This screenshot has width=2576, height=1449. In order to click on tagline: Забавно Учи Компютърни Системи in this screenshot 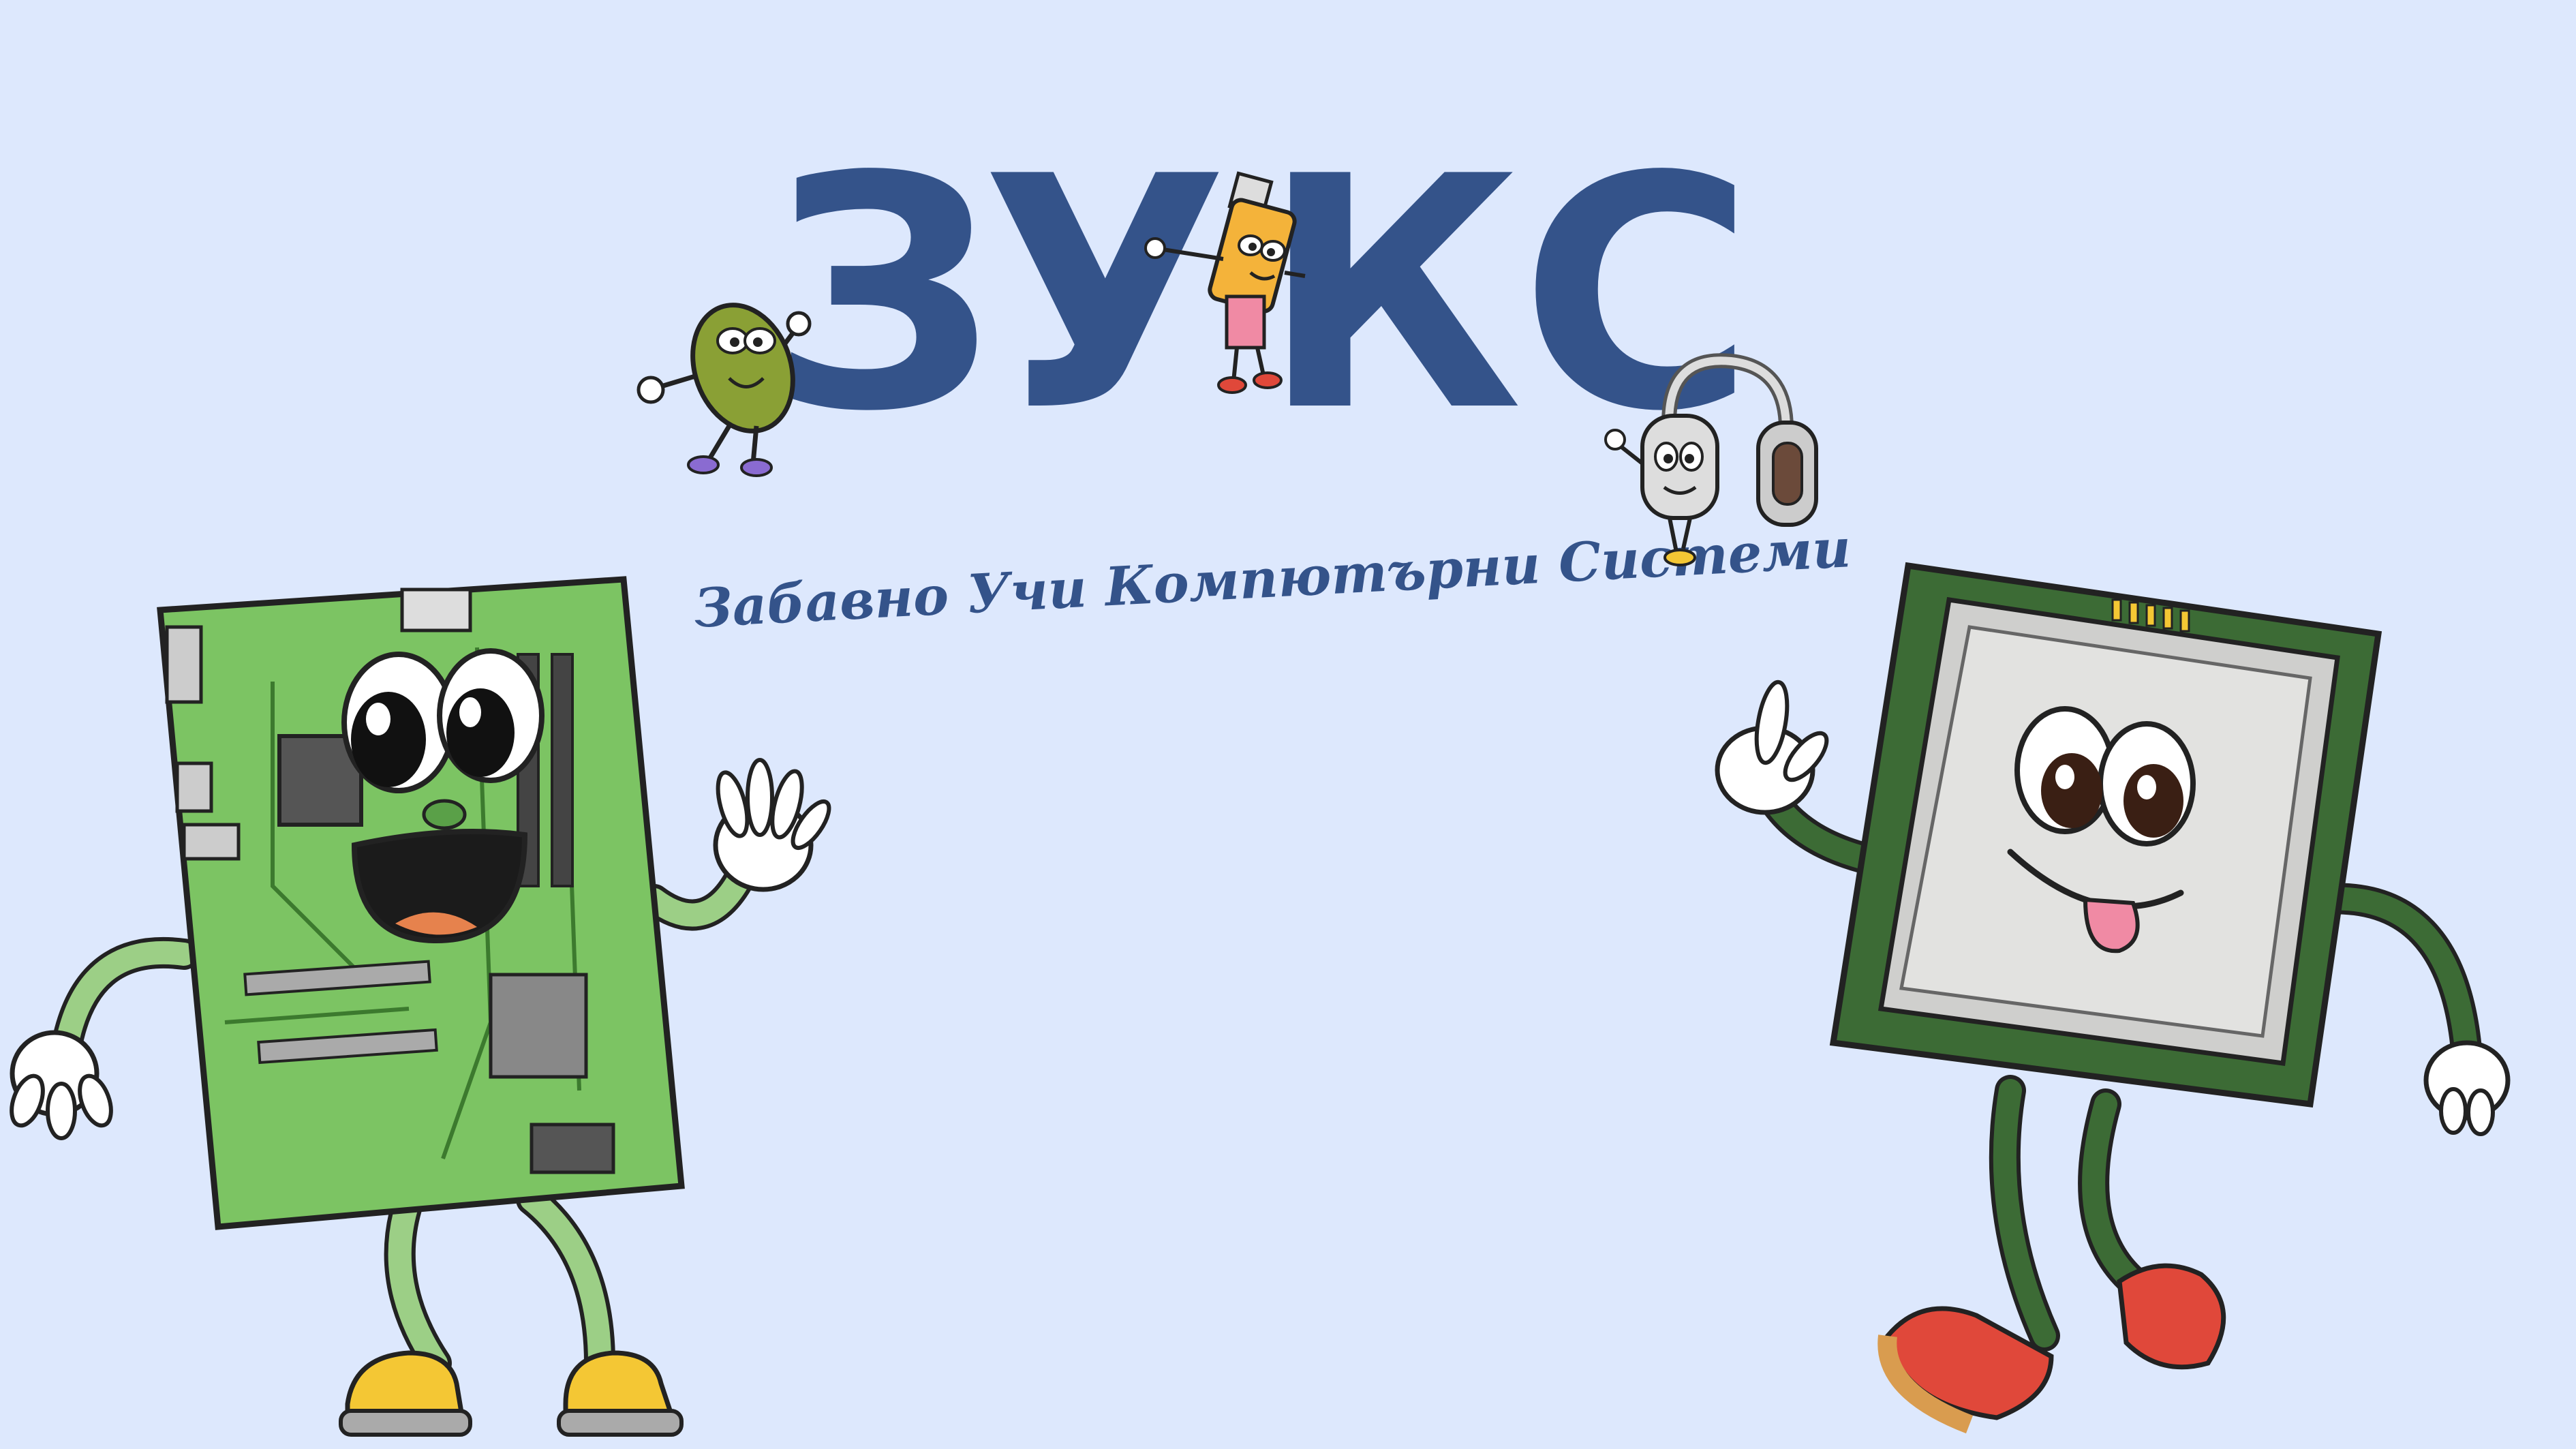, I will do `click(1272, 579)`.